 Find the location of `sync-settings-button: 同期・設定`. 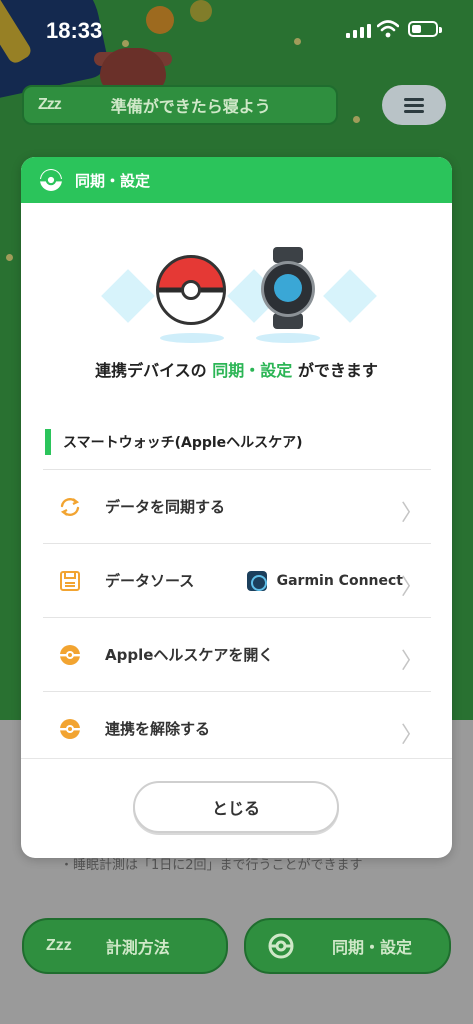

sync-settings-button: 同期・設定 is located at coordinates (347, 946).